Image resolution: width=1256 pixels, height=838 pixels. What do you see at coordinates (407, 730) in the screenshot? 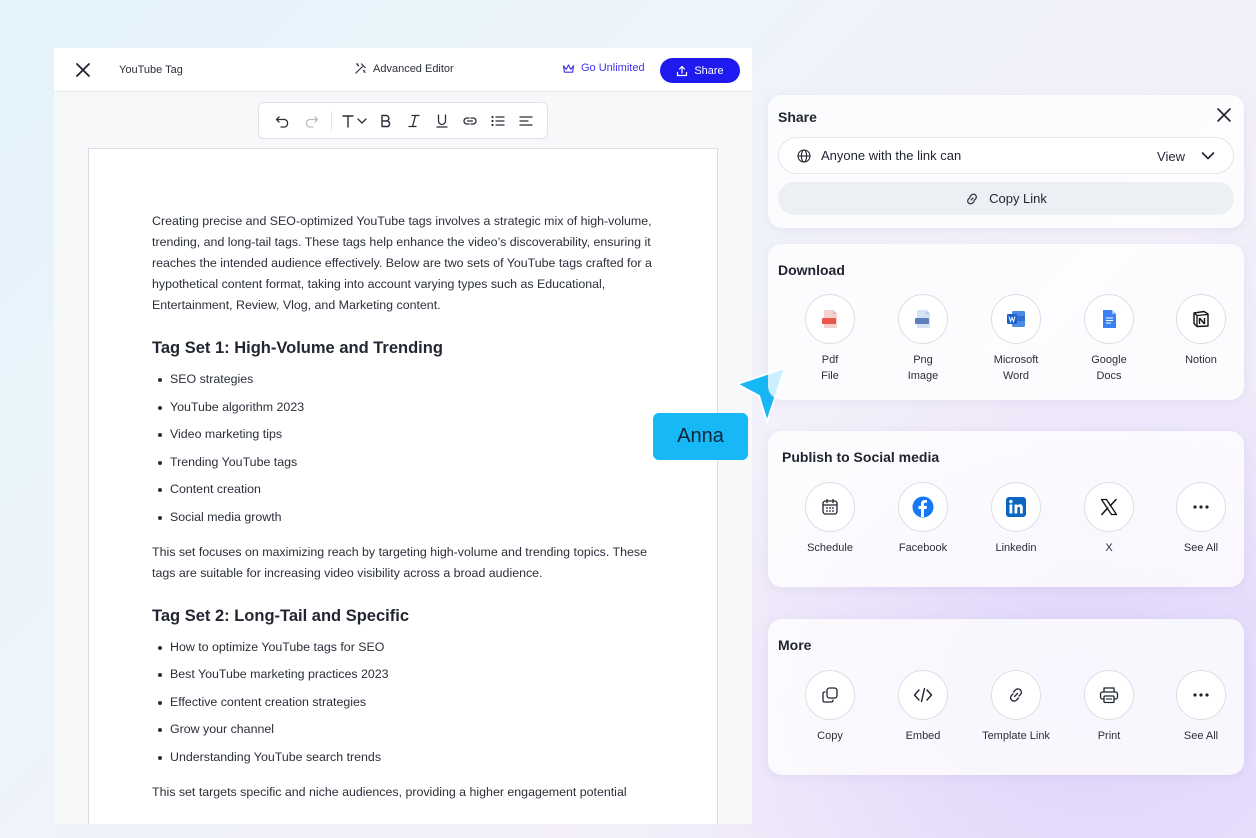
I see `tag-list-item: Grow your channel` at bounding box center [407, 730].